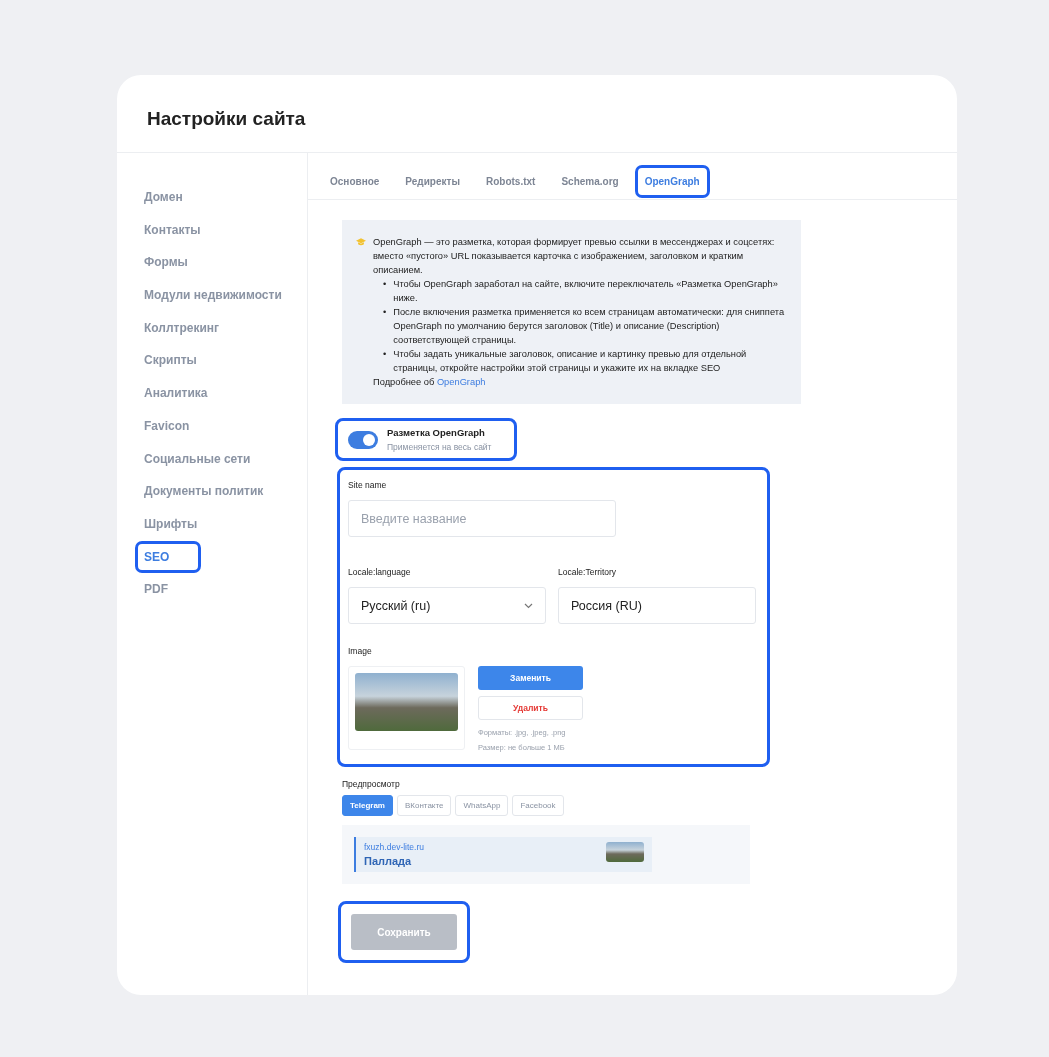 The height and width of the screenshot is (1057, 1049). What do you see at coordinates (447, 605) in the screenshot?
I see `language-select: Русский (ru)` at bounding box center [447, 605].